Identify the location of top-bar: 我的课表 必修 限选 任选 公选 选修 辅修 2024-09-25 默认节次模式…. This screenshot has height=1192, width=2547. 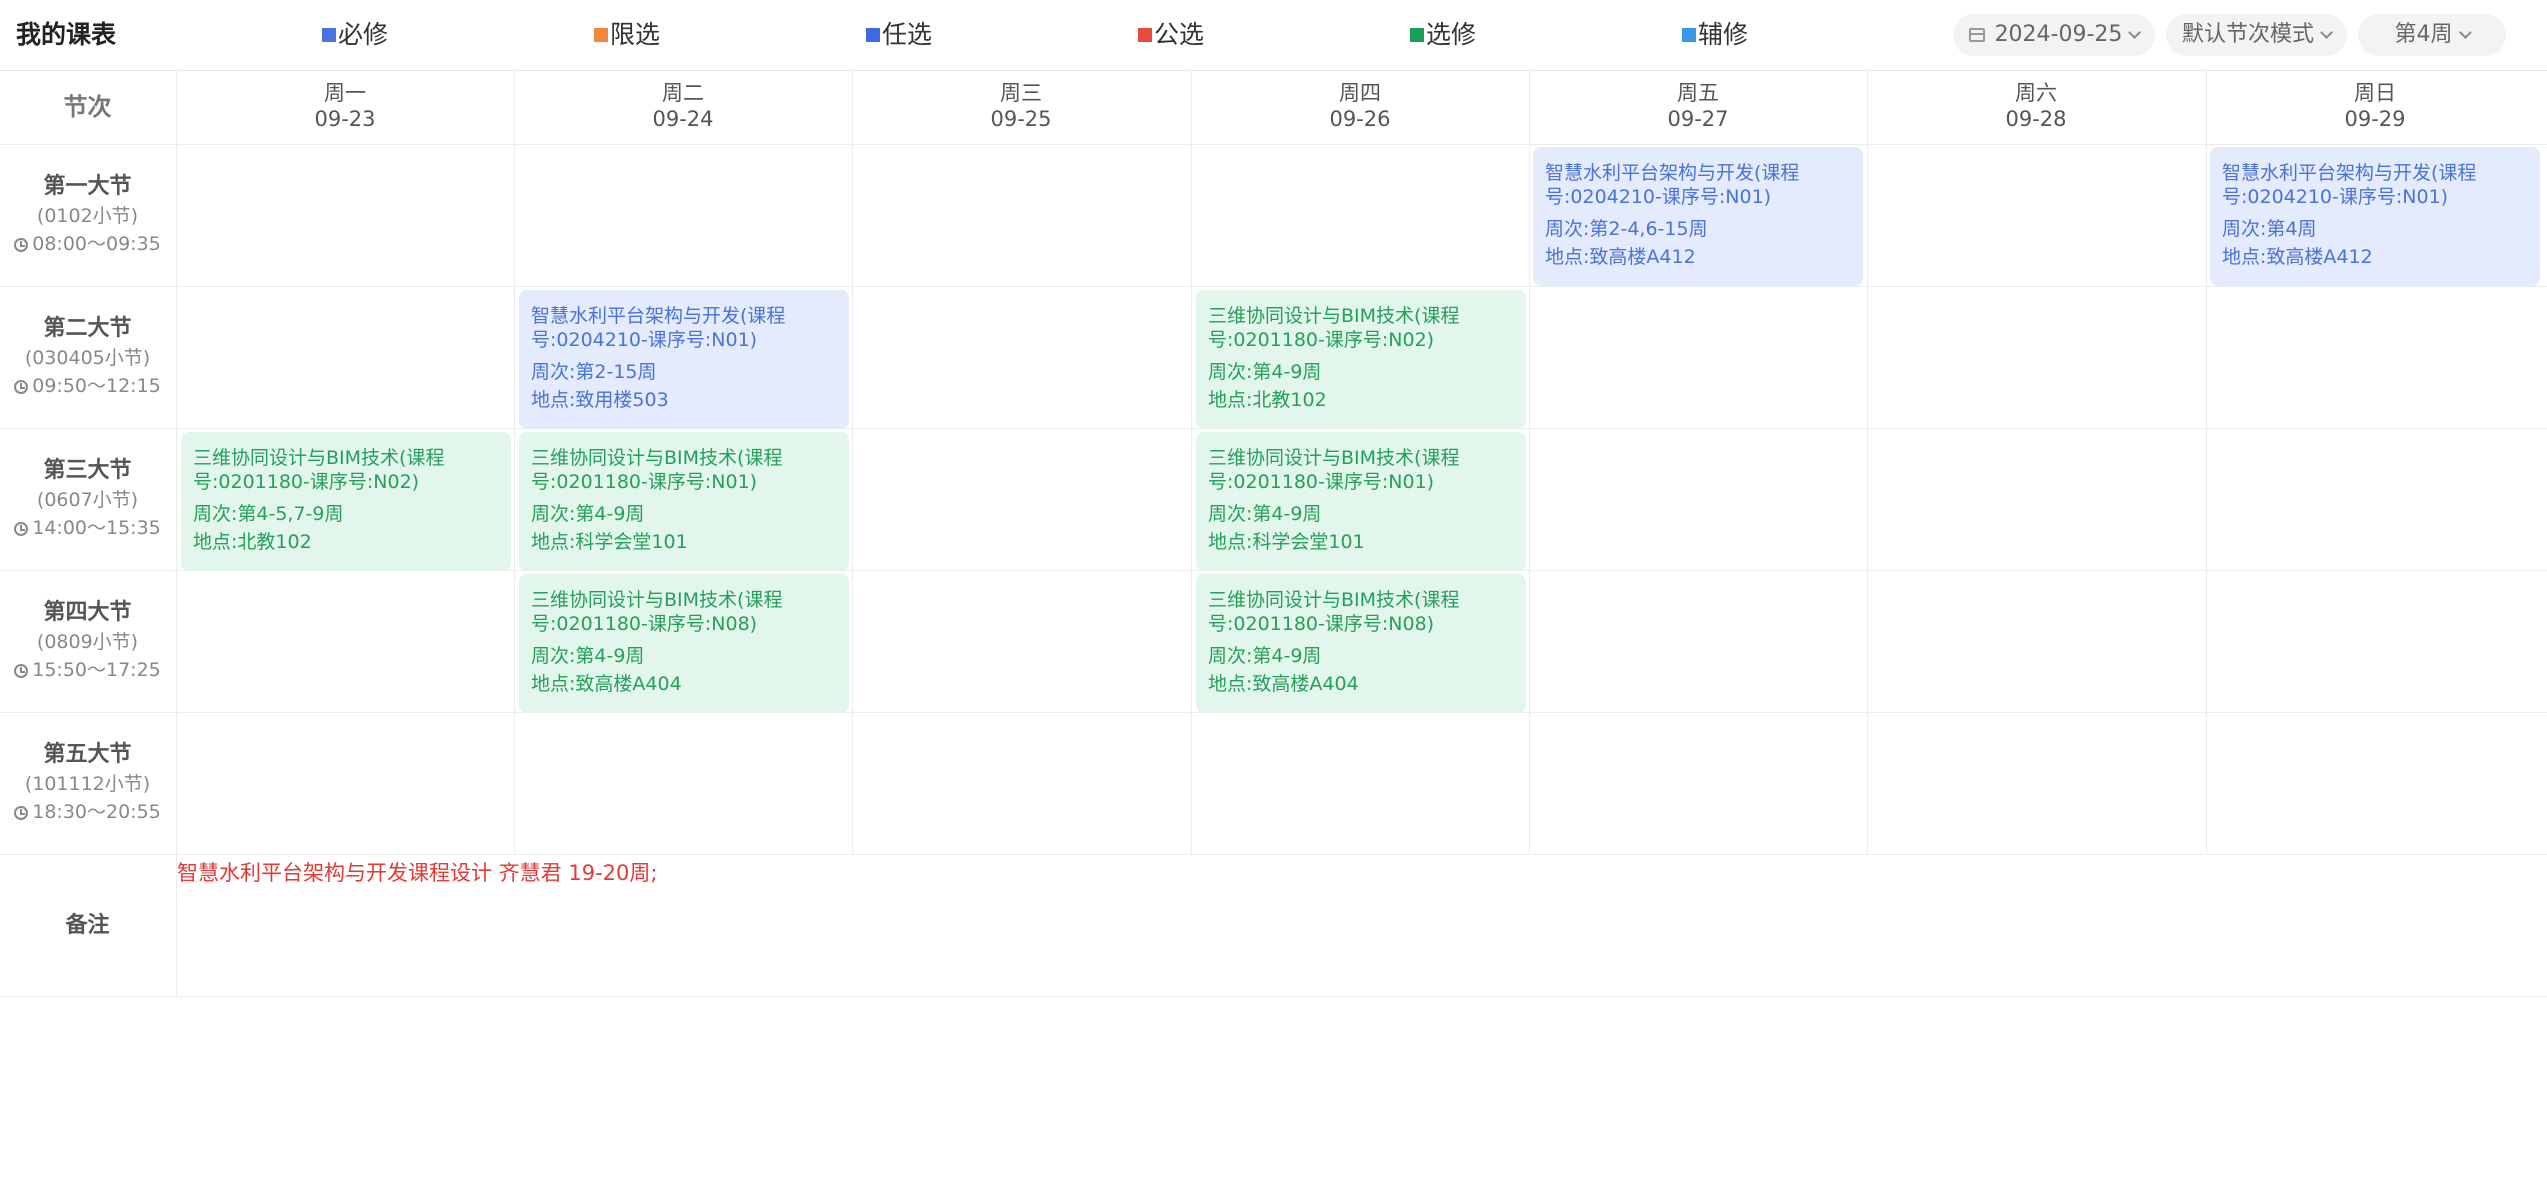
(1273, 35).